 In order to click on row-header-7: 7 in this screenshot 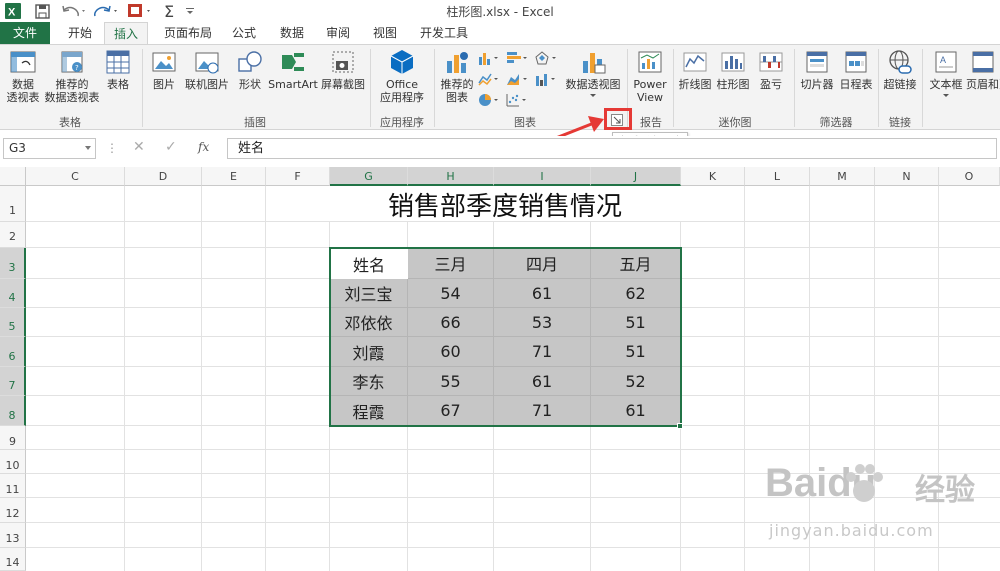, I will do `click(13, 381)`.